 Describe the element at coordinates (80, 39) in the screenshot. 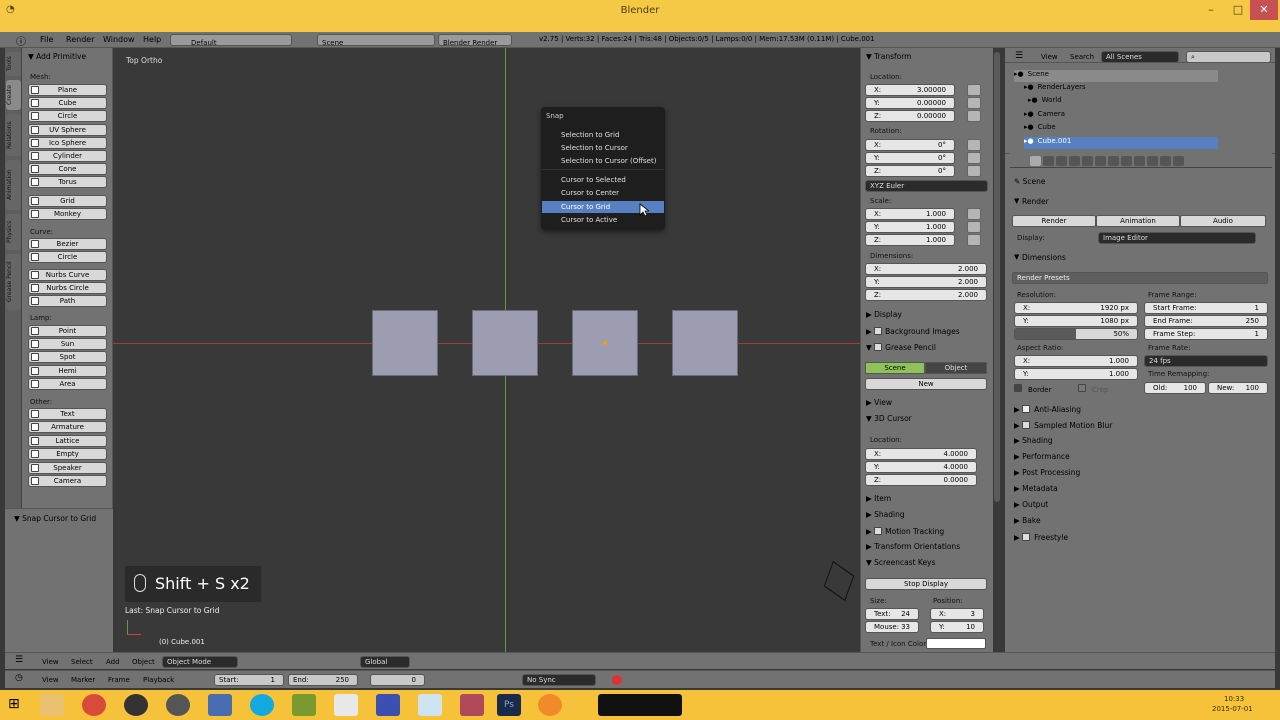

I see `menu-render: Render` at that location.